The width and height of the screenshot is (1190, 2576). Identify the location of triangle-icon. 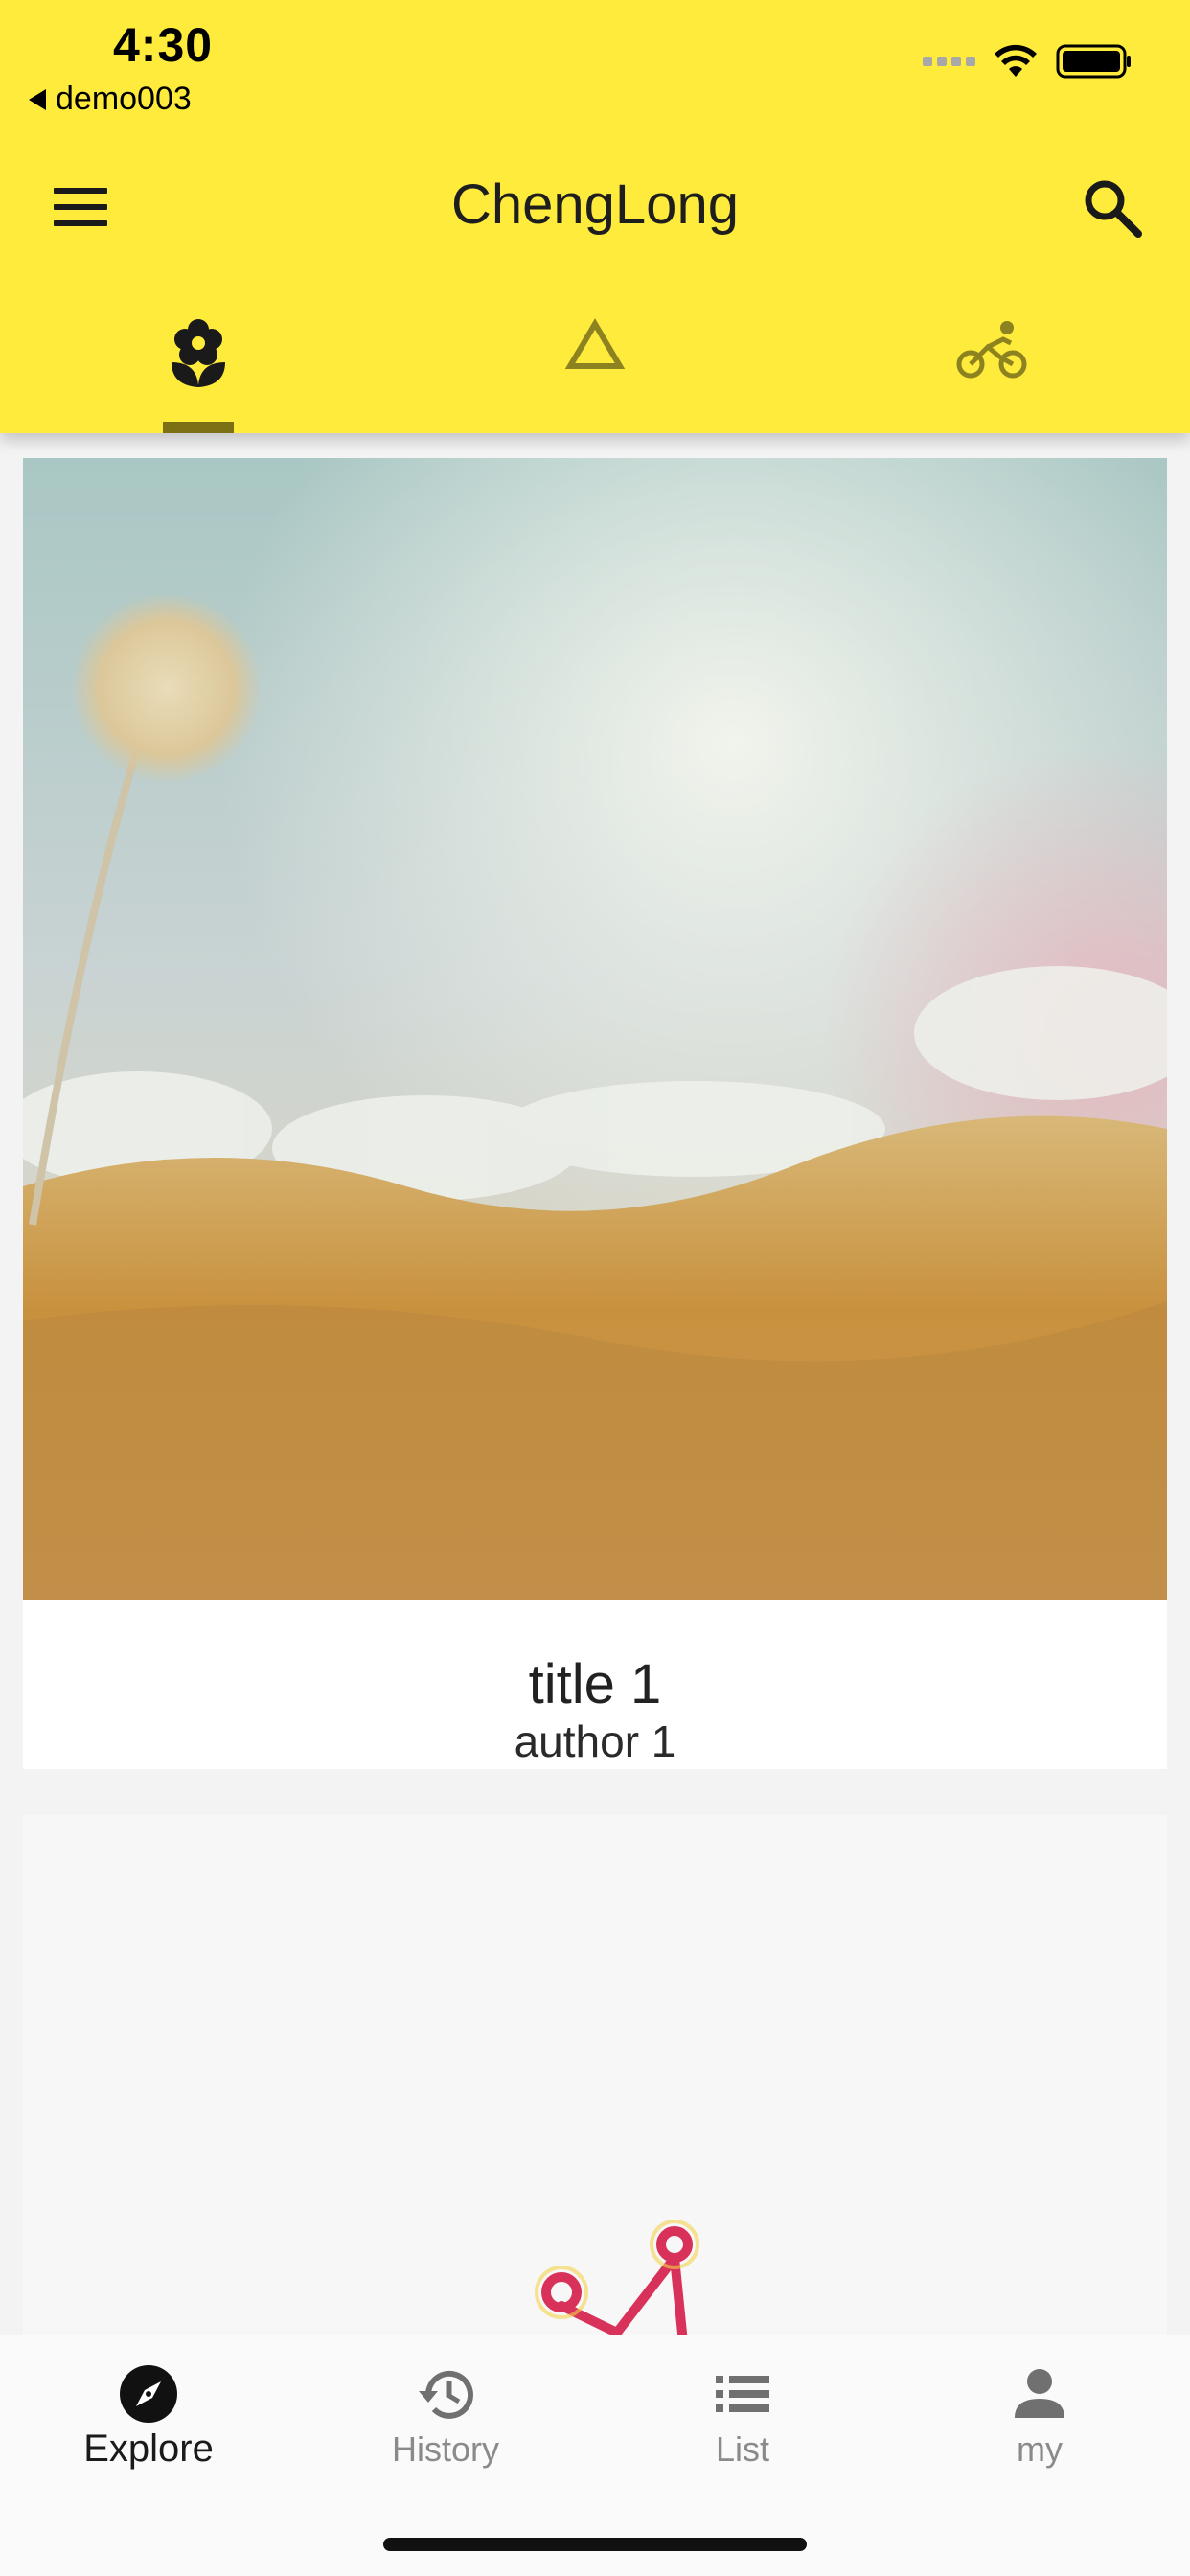
(595, 343).